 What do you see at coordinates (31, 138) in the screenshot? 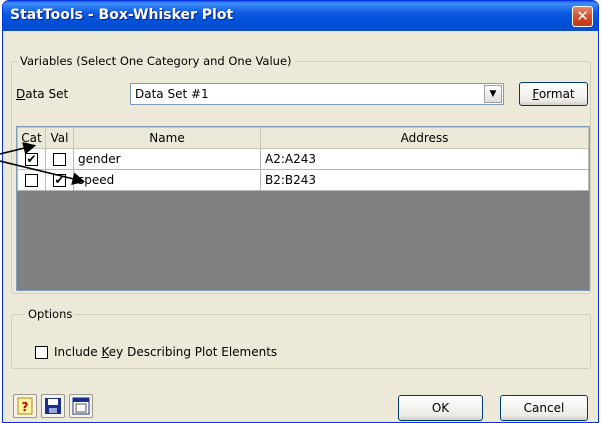
I see `col-header-cat: Cat` at bounding box center [31, 138].